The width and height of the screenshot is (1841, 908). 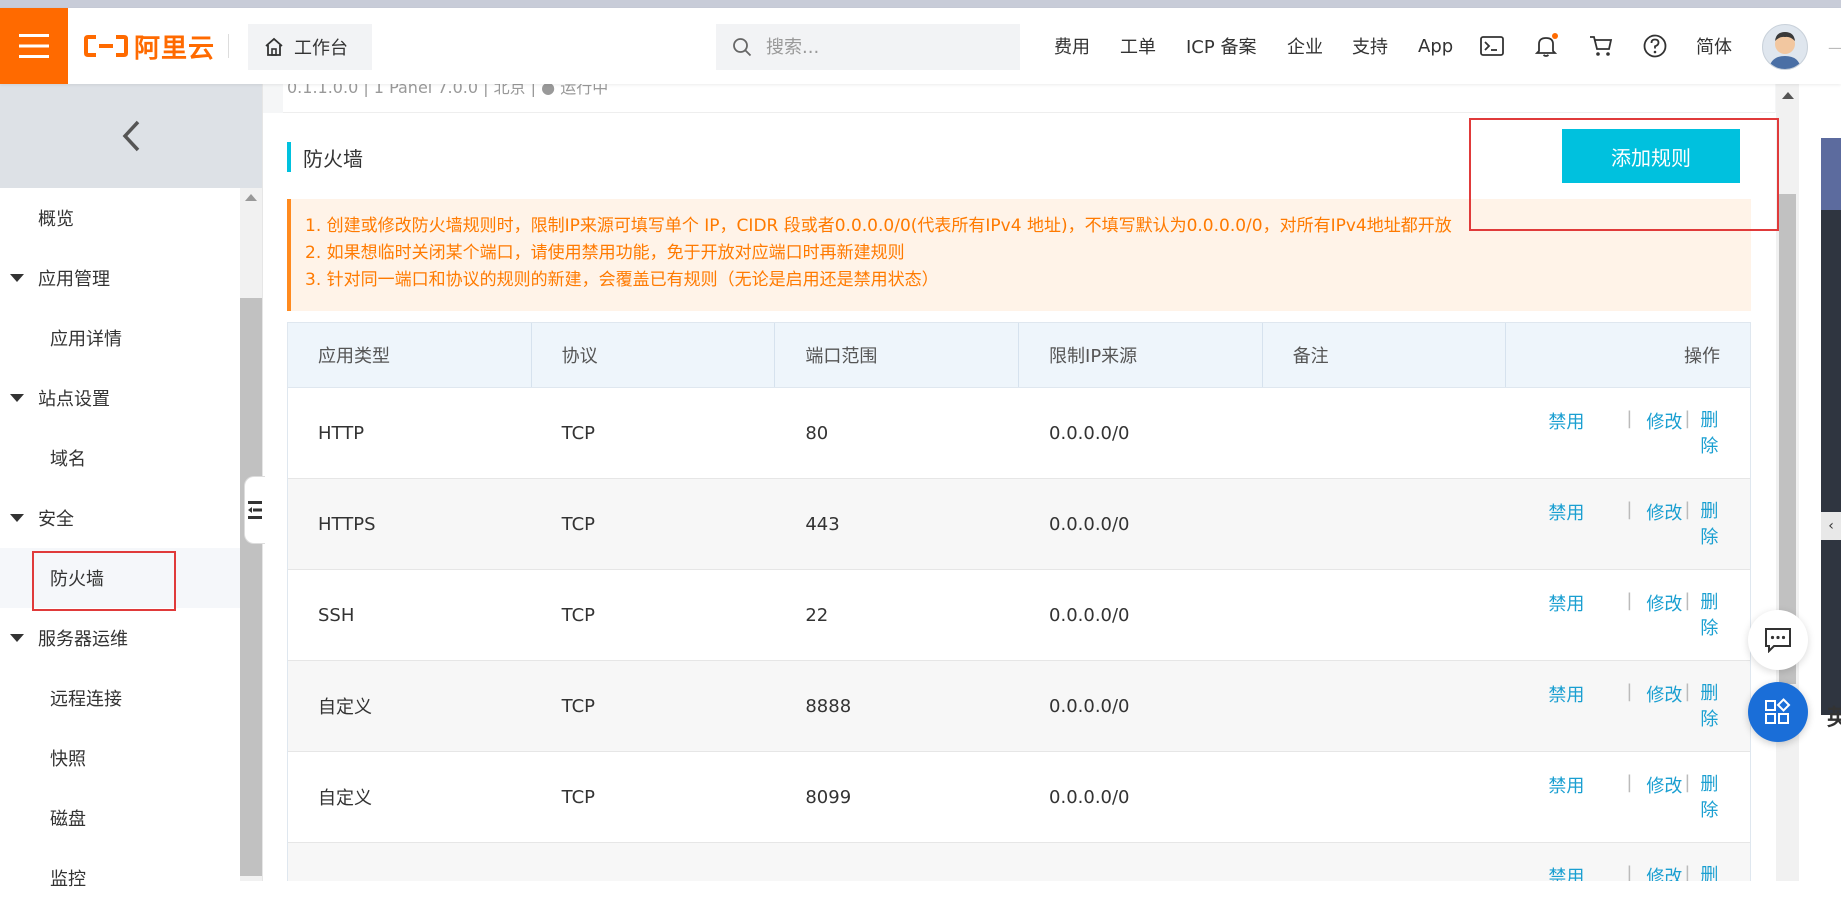 What do you see at coordinates (1831, 462) in the screenshot?
I see `adjacent-window-dark` at bounding box center [1831, 462].